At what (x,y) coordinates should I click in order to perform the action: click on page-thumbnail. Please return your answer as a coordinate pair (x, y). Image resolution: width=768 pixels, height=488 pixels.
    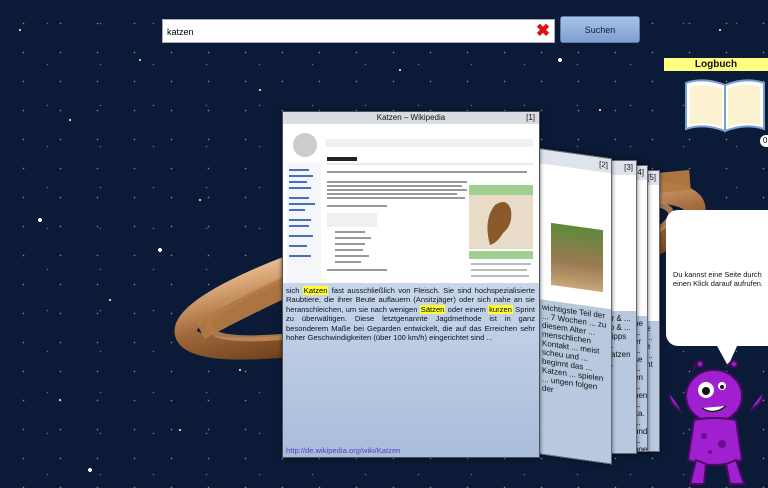
    Looking at the image, I should click on (411, 204).